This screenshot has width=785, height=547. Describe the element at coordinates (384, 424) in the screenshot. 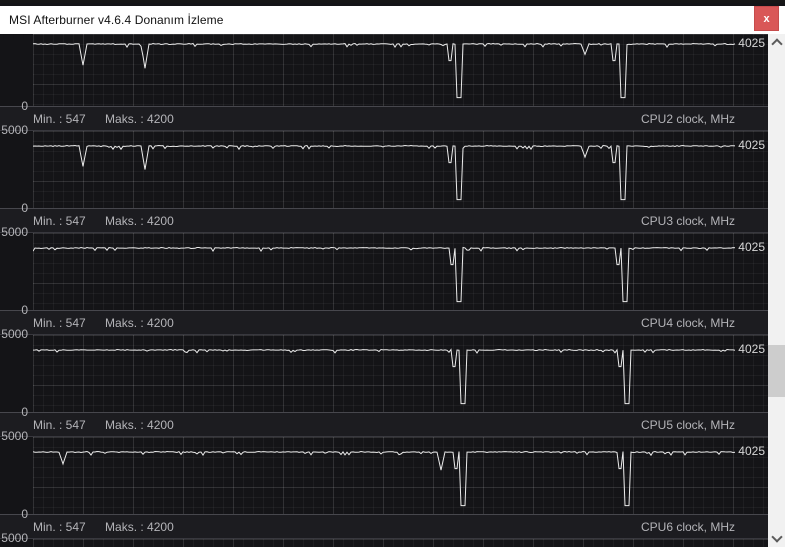

I see `graph-footer: Min. : 547 Maks. : 4200 CPU5 clock, MHz` at that location.